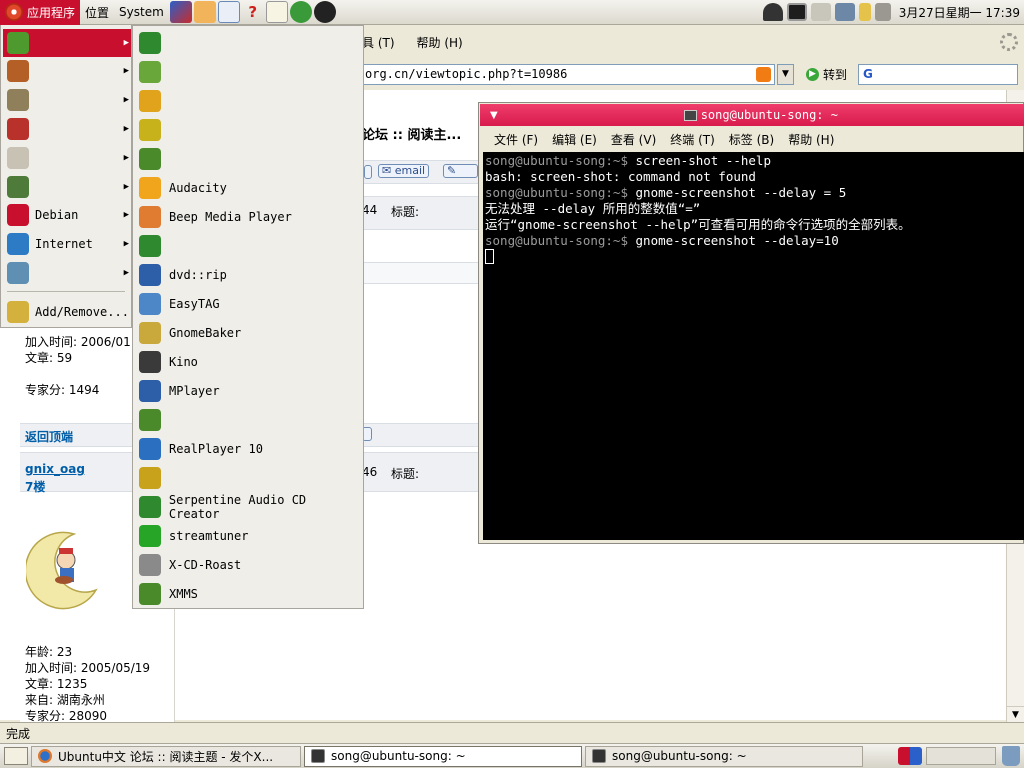 This screenshot has width=1024, height=768. I want to click on window-menu-icon: ▼, so click(494, 115).